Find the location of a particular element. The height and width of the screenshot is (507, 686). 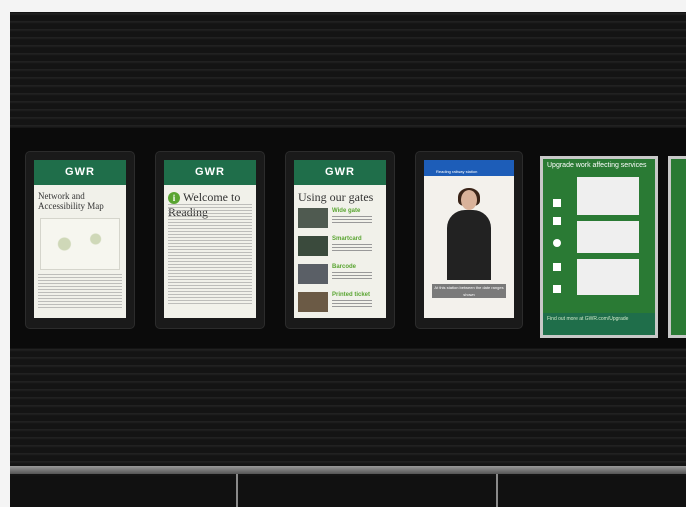

poster-panel is located at coordinates (678, 247).